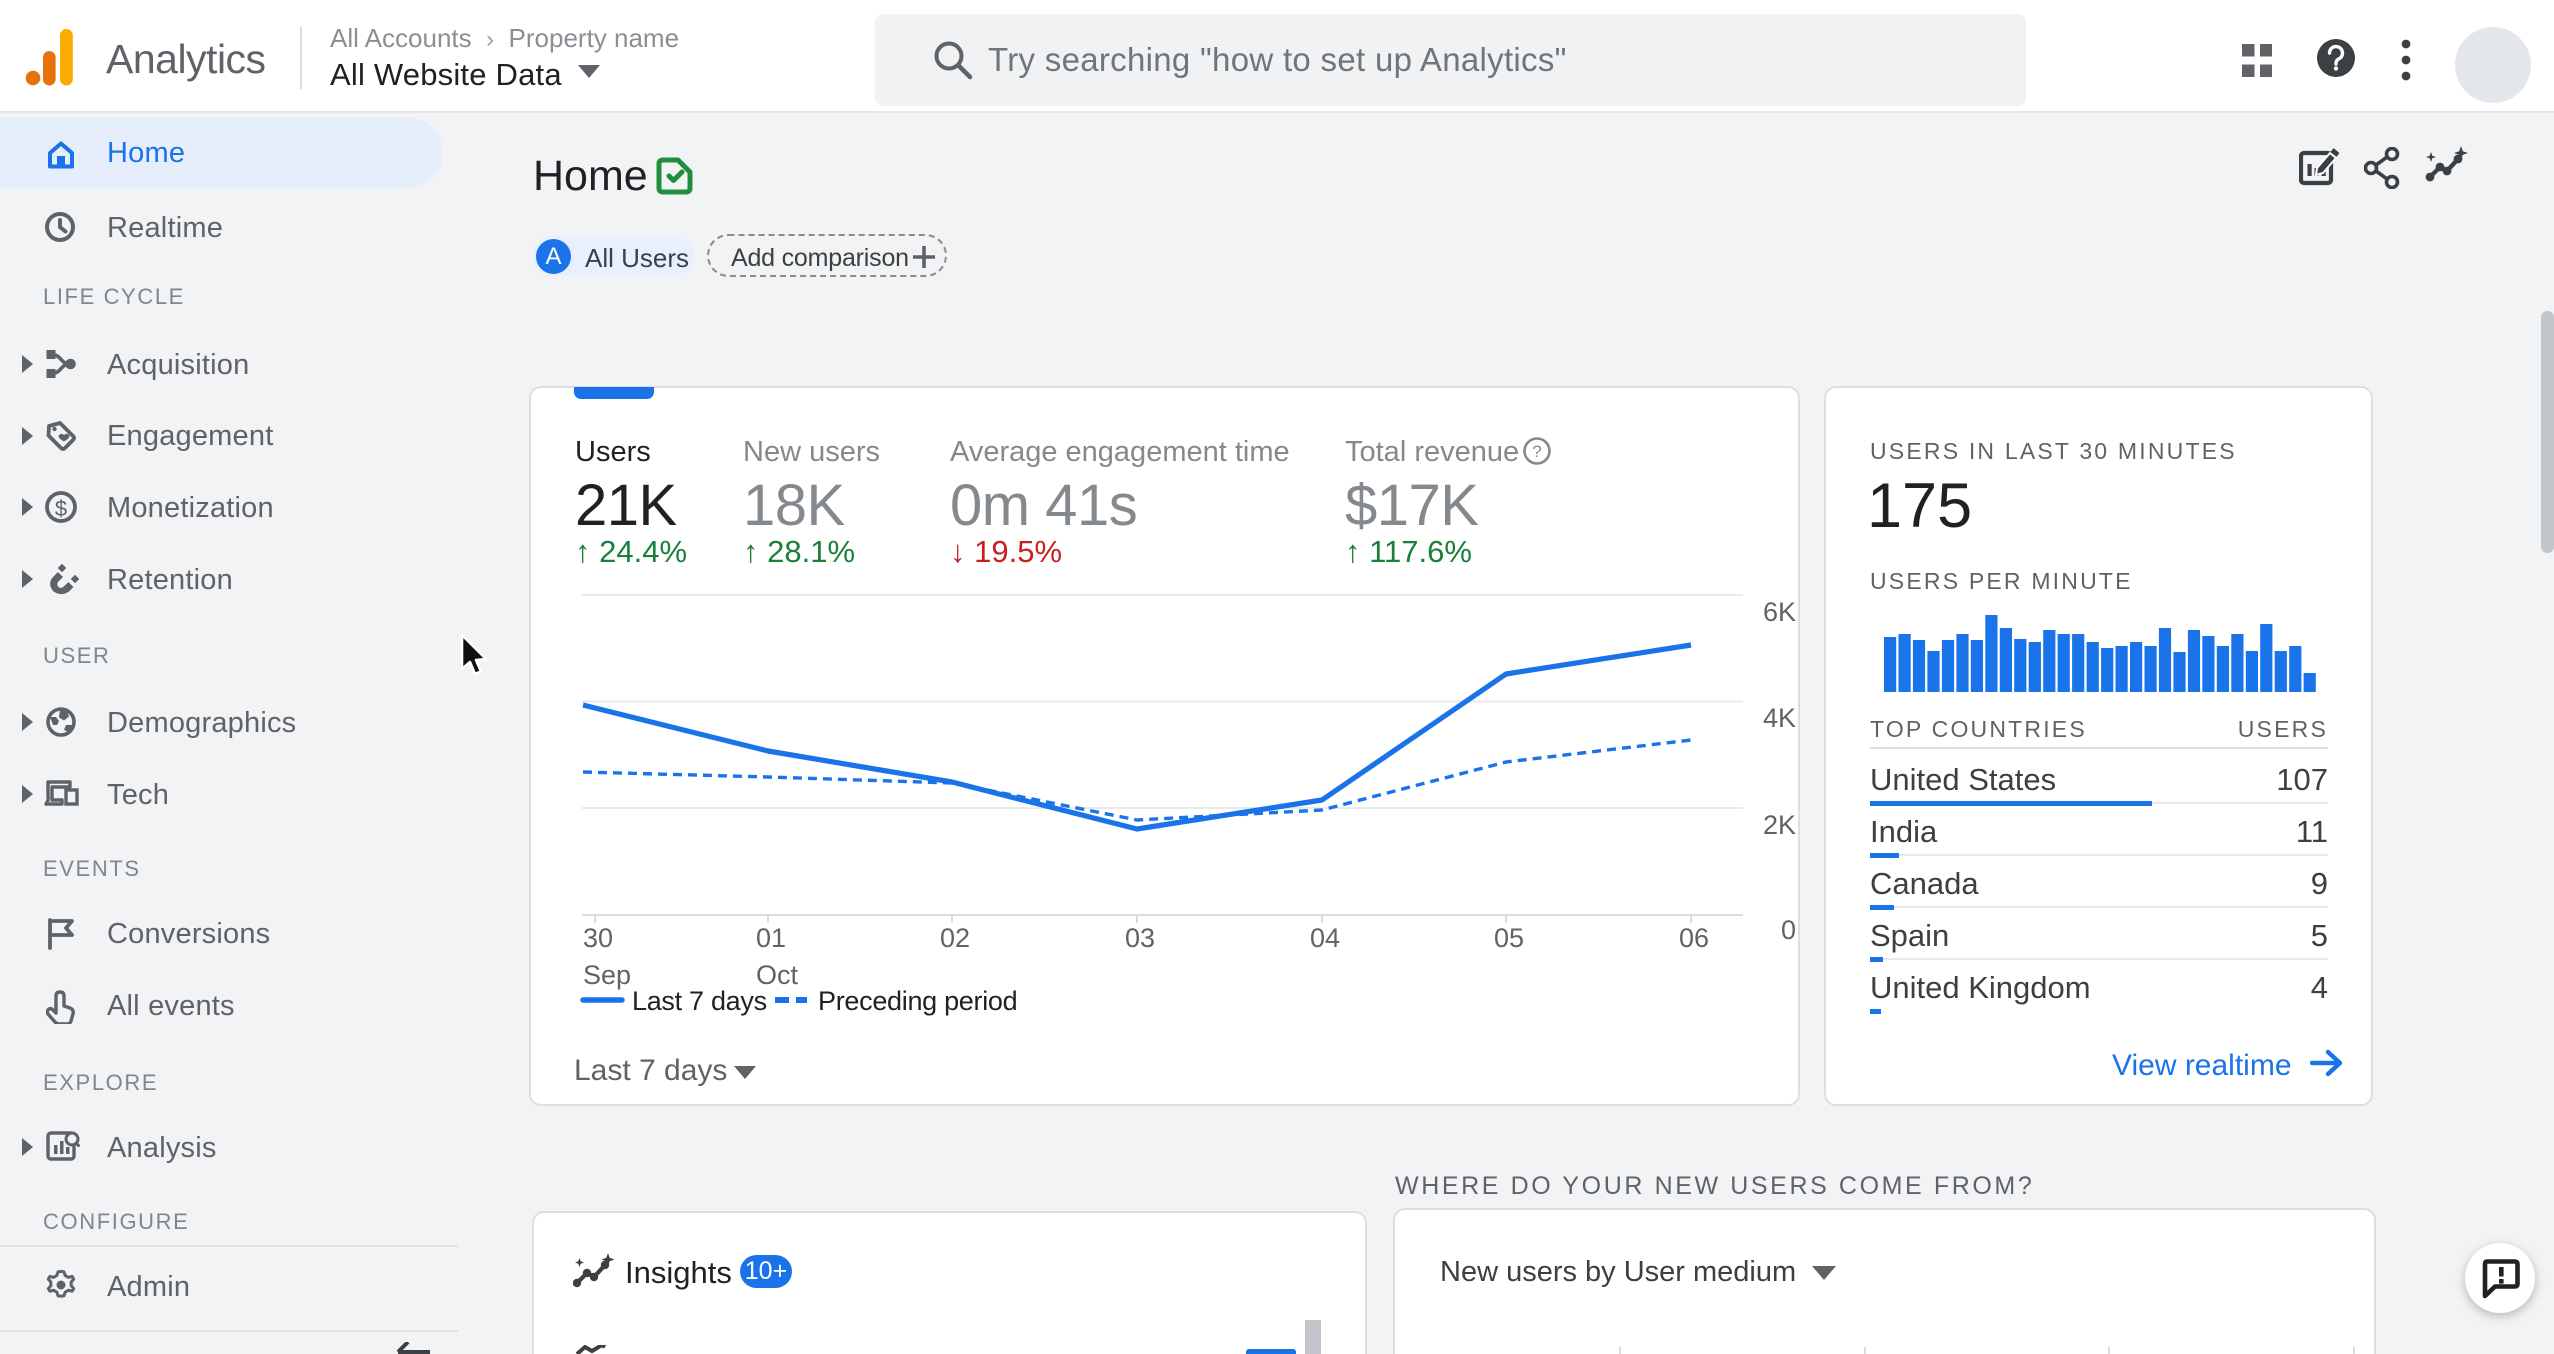 This screenshot has width=2554, height=1354. What do you see at coordinates (607, 975) in the screenshot?
I see `svg-text: Sep` at bounding box center [607, 975].